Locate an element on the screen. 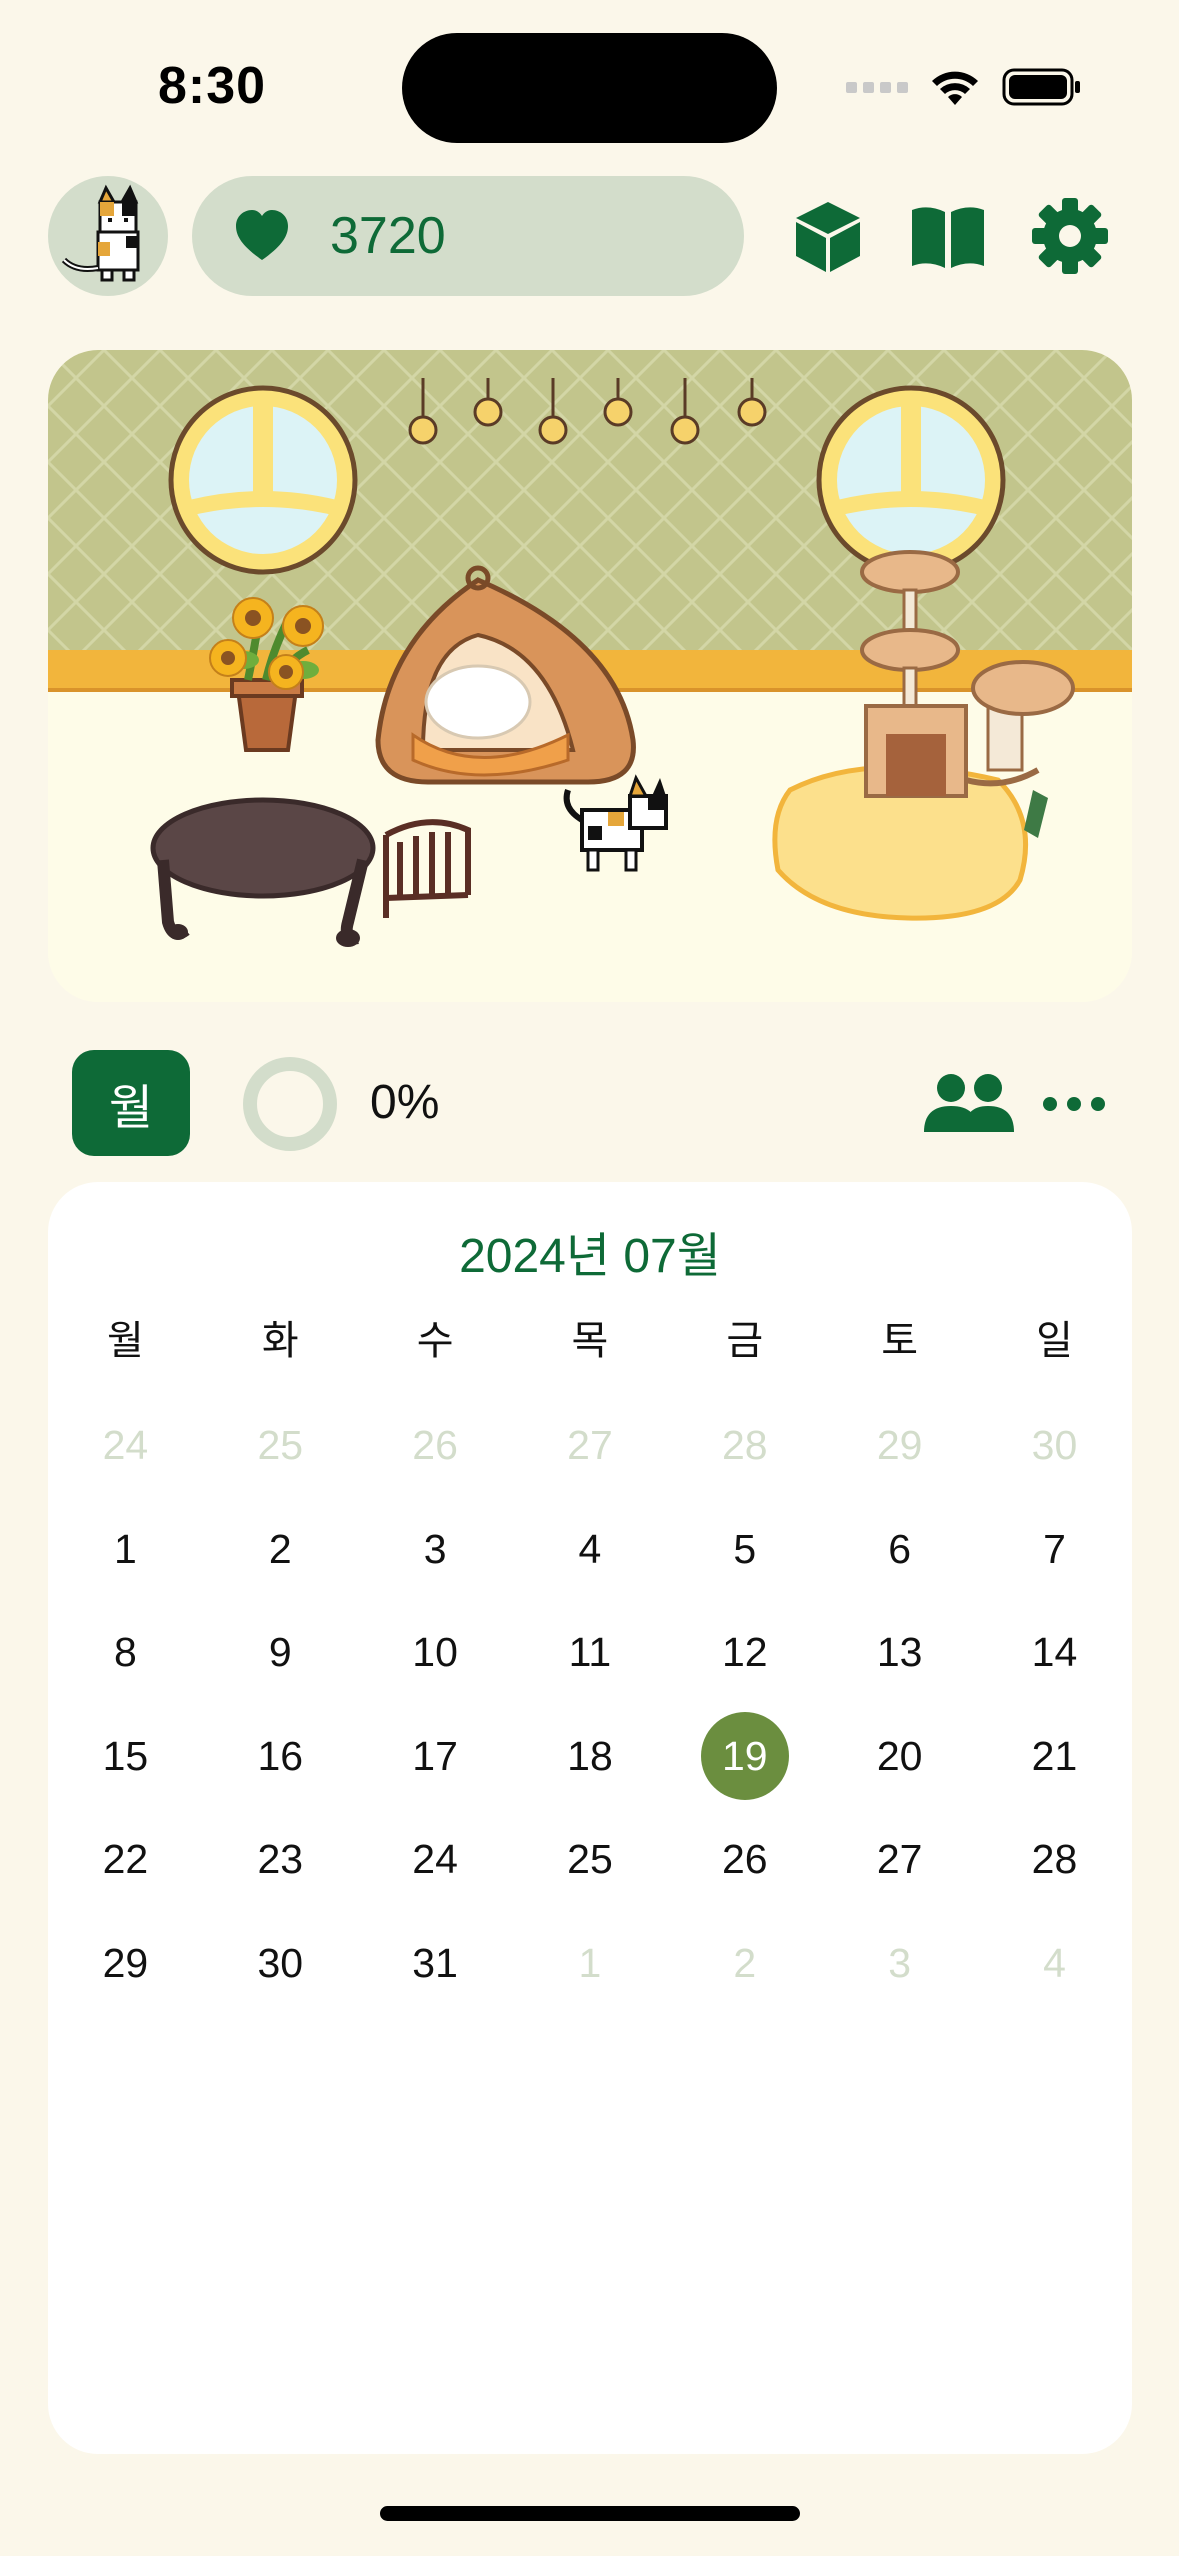 The width and height of the screenshot is (1179, 2556). calendar-day-number: 16 is located at coordinates (280, 1755).